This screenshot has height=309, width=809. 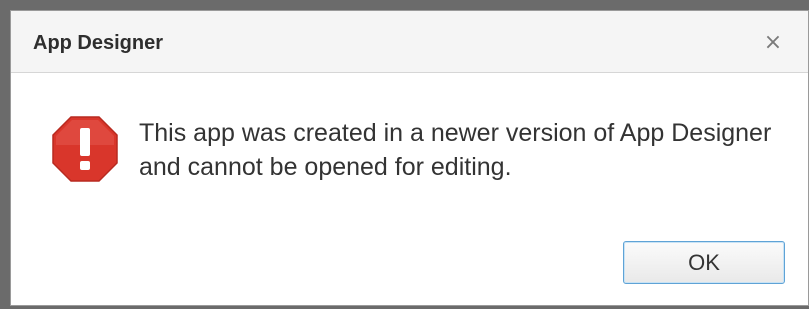 What do you see at coordinates (773, 42) in the screenshot?
I see `close-icon: ×` at bounding box center [773, 42].